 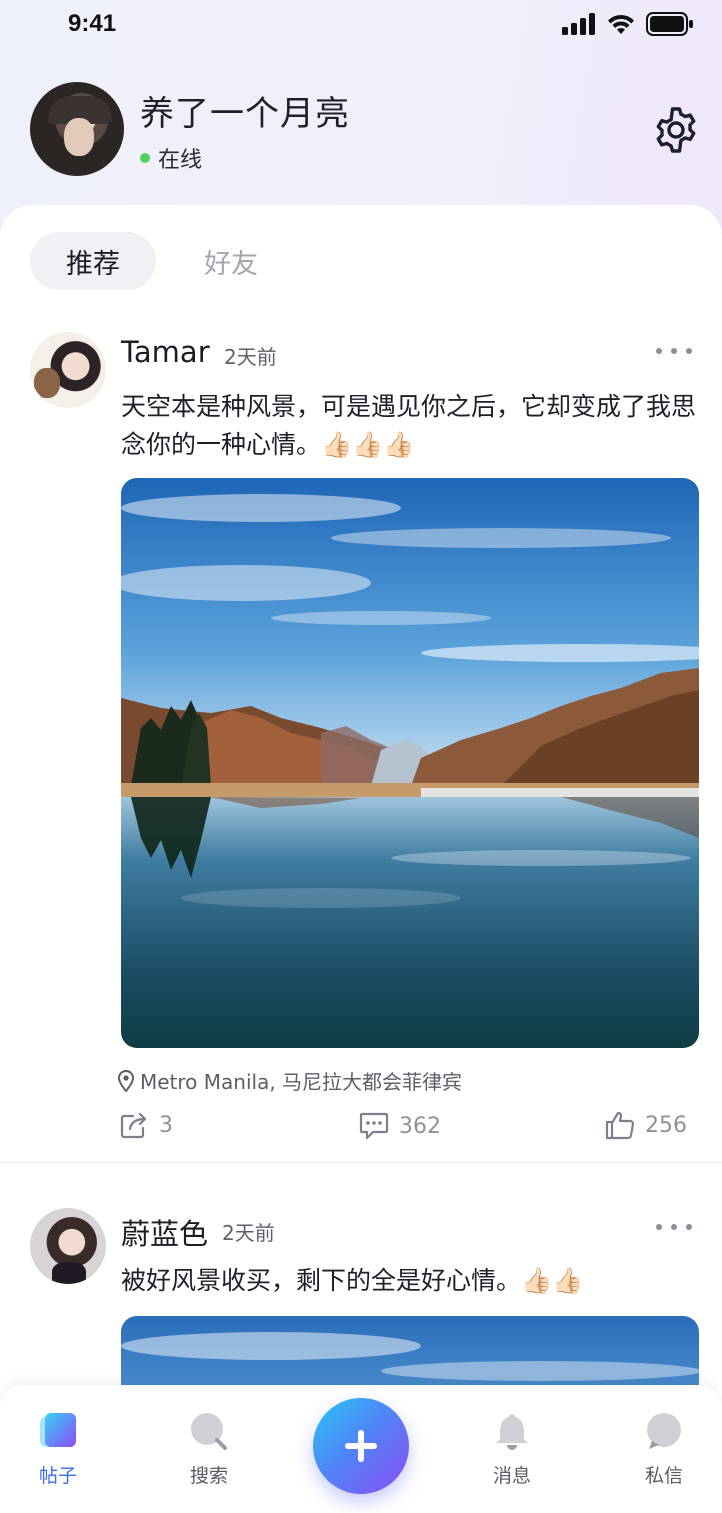 What do you see at coordinates (69, 1273) in the screenshot?
I see `avatar-shirt-shape` at bounding box center [69, 1273].